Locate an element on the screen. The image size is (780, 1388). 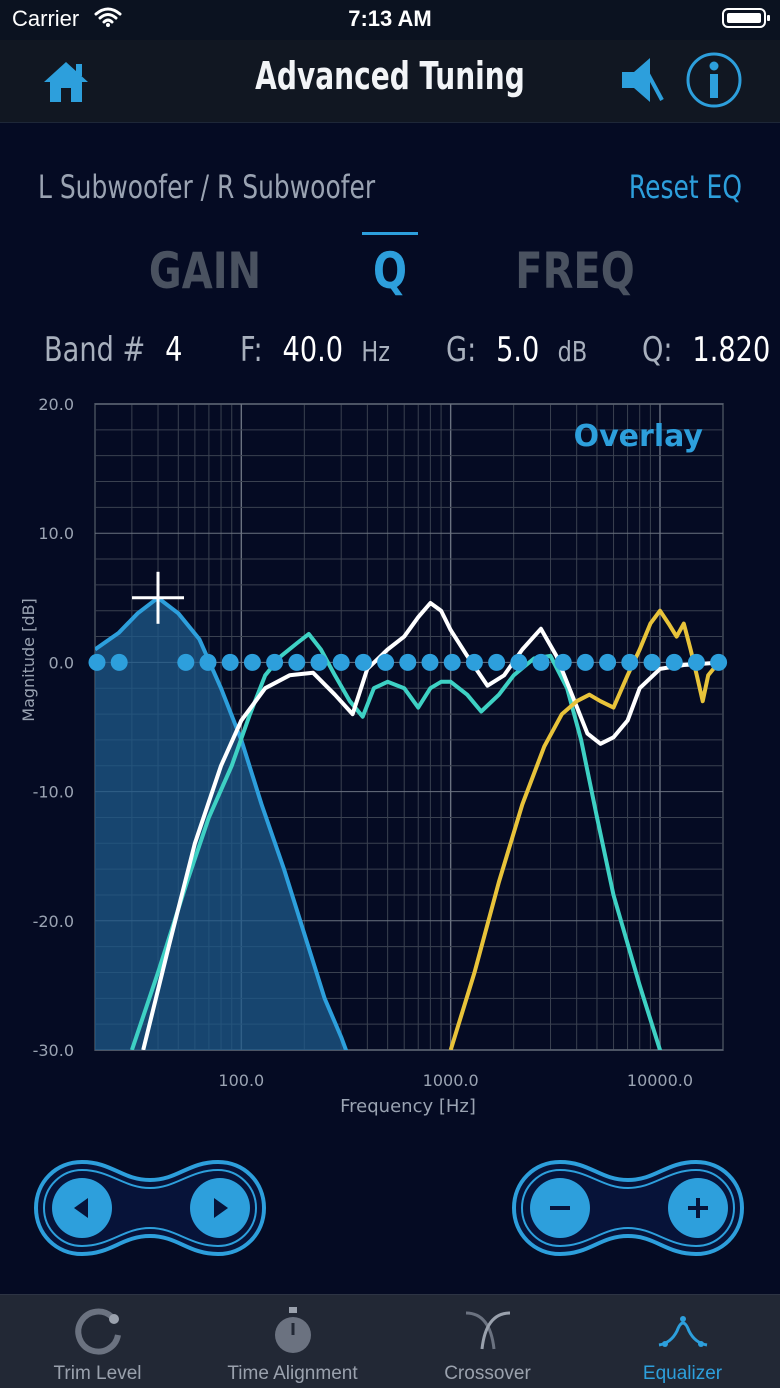
minus-icon is located at coordinates (560, 1208).